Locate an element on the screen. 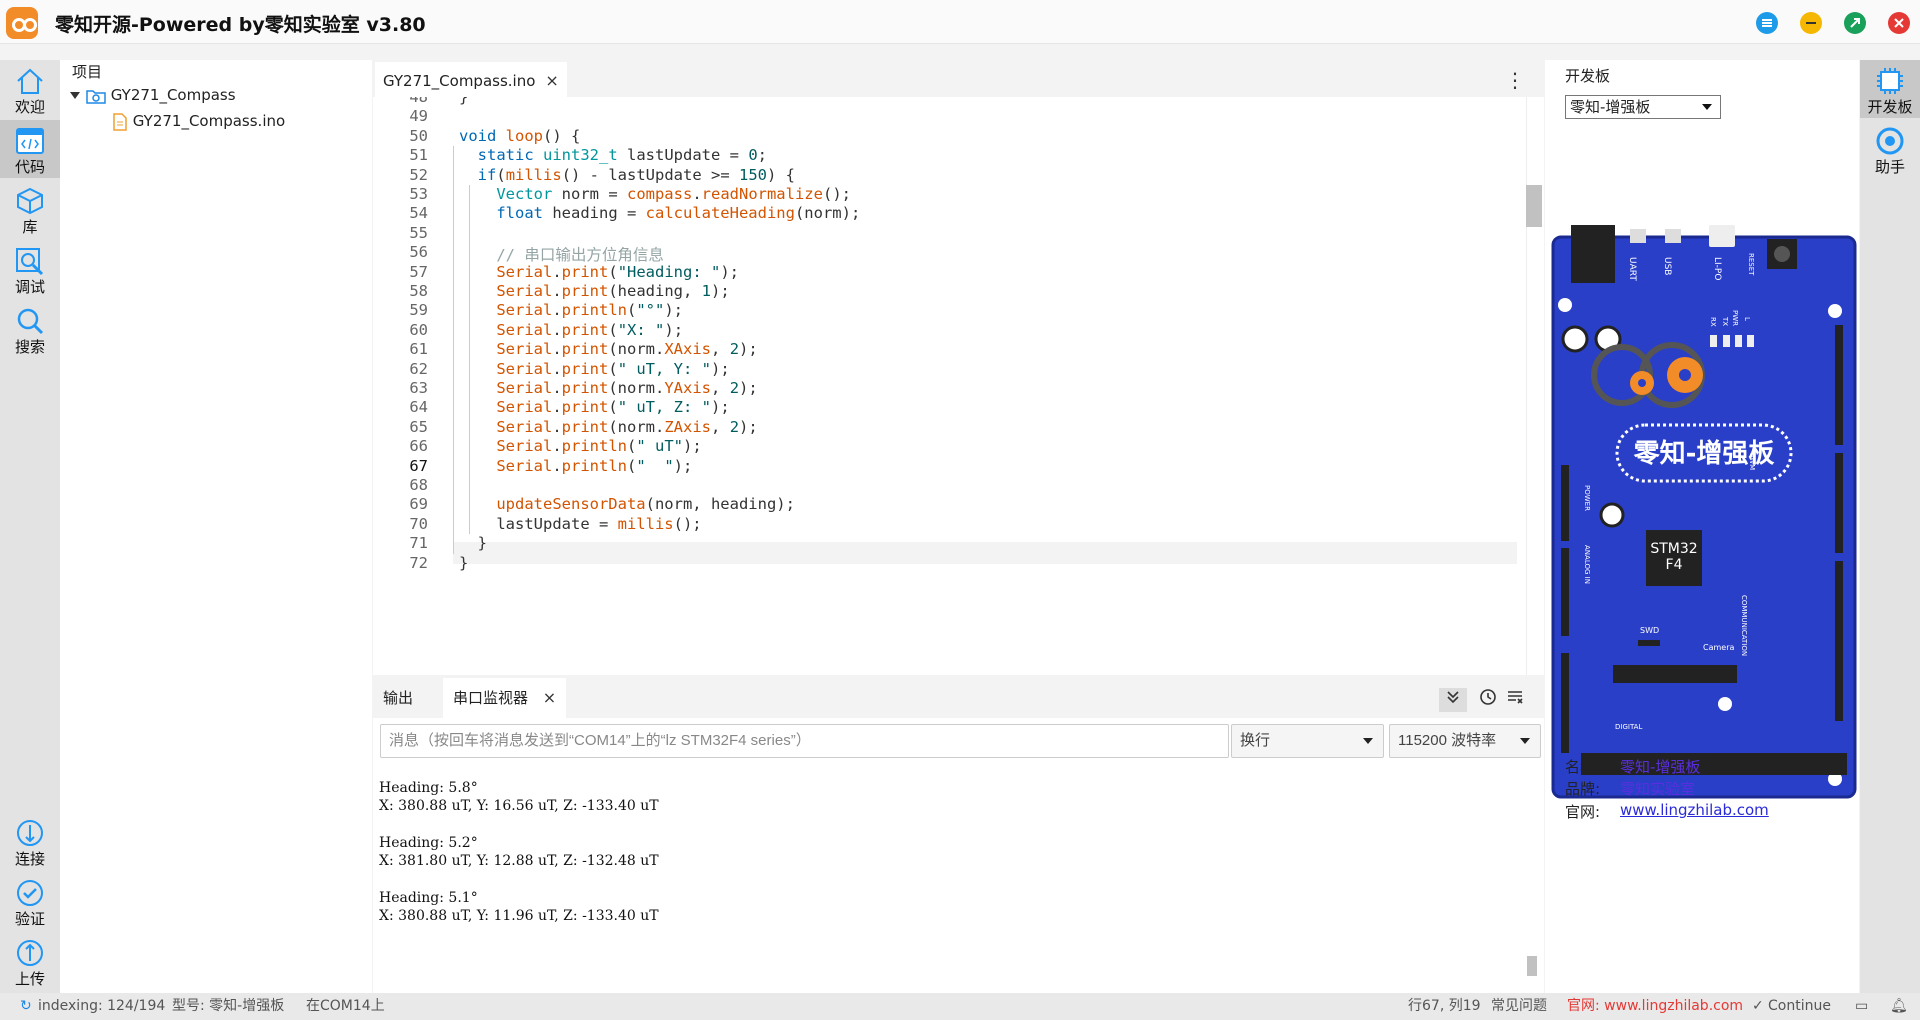  line-number: 58 is located at coordinates (418, 291).